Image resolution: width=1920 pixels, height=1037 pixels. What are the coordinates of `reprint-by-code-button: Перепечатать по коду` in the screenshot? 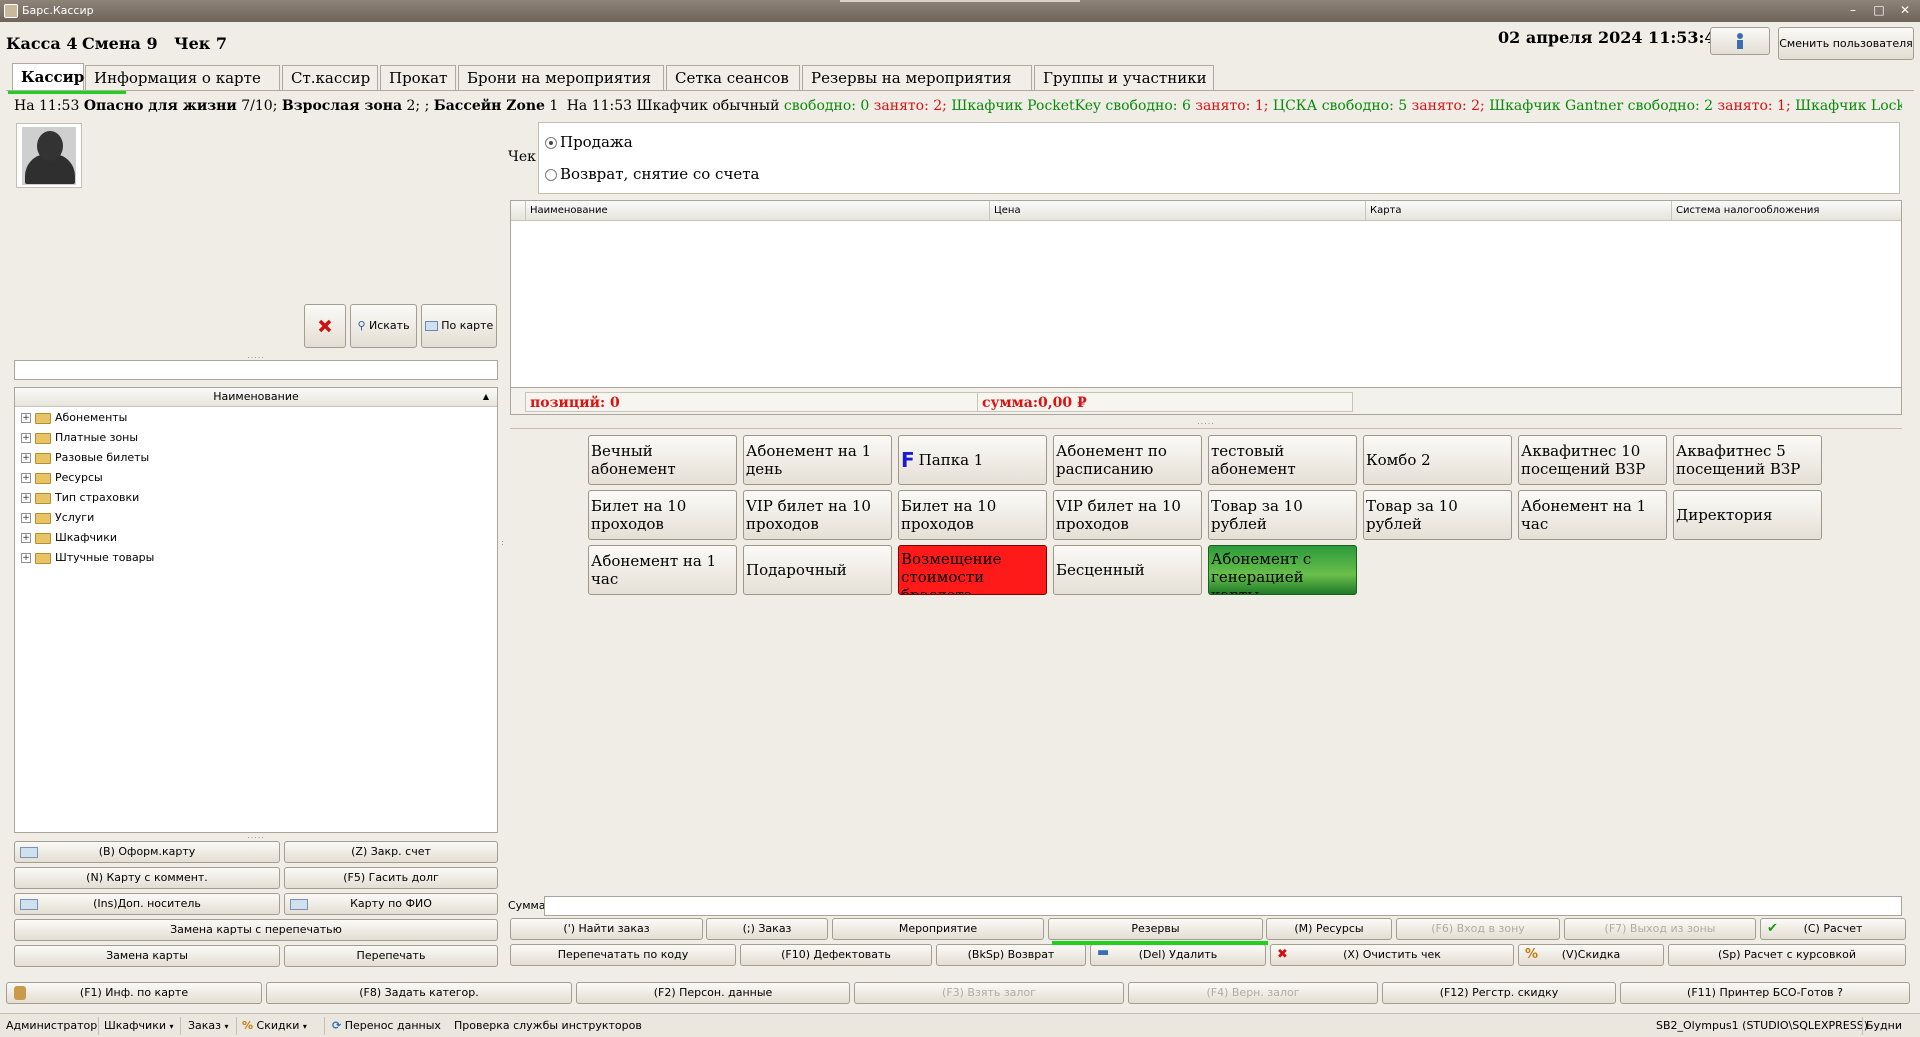 It's located at (623, 955).